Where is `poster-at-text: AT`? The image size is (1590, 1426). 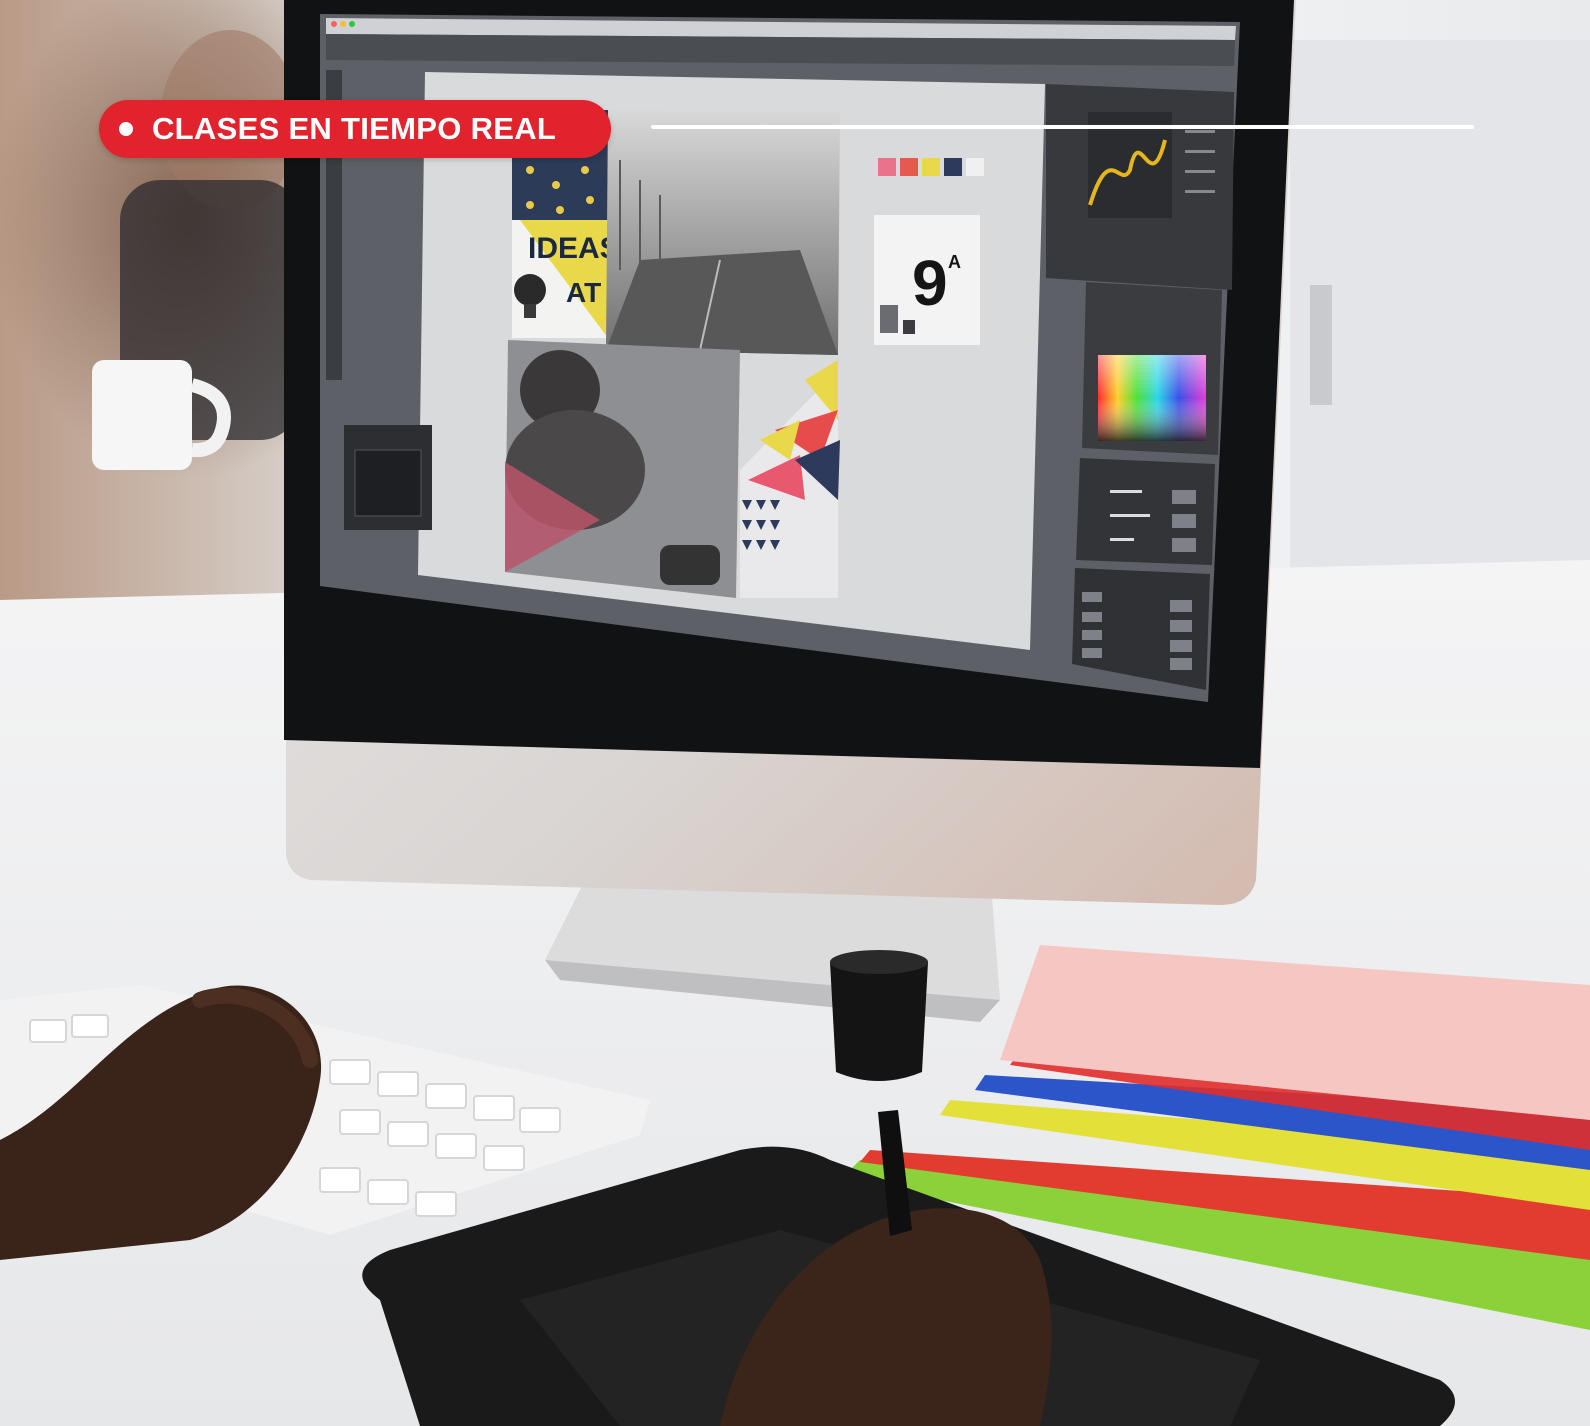 poster-at-text: AT is located at coordinates (583, 292).